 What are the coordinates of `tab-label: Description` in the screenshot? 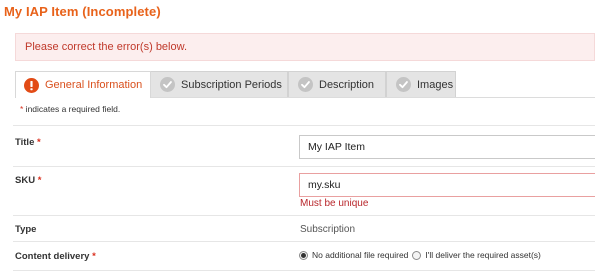 It's located at (347, 84).